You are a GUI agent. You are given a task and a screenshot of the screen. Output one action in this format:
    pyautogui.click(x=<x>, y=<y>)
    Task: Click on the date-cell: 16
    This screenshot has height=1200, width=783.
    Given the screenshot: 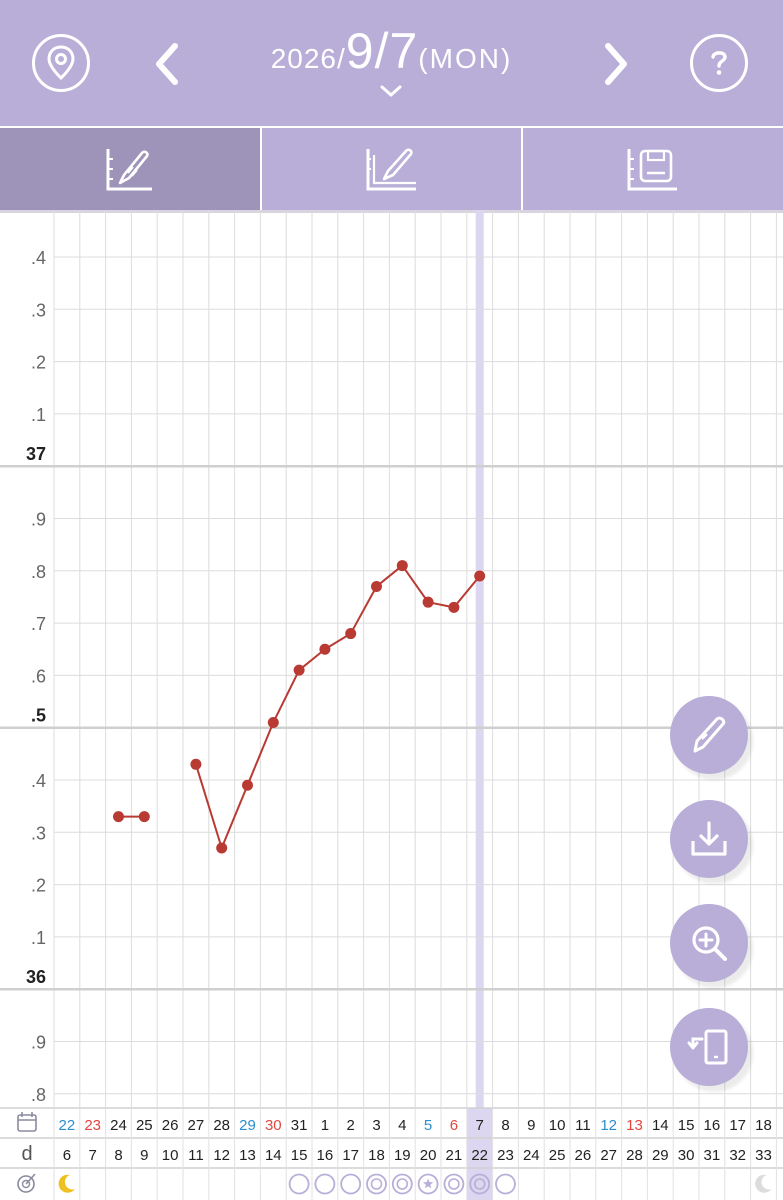 What is the action you would take?
    pyautogui.click(x=712, y=1125)
    